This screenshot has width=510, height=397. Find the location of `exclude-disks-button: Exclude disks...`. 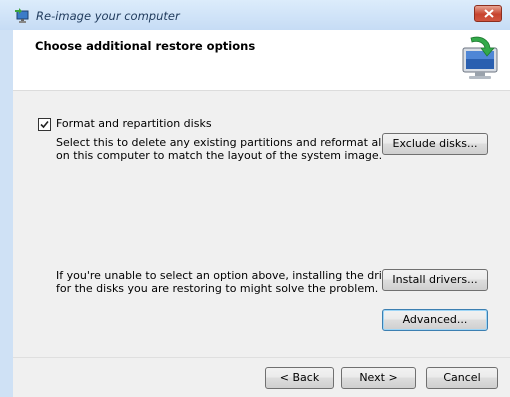

exclude-disks-button: Exclude disks... is located at coordinates (435, 144).